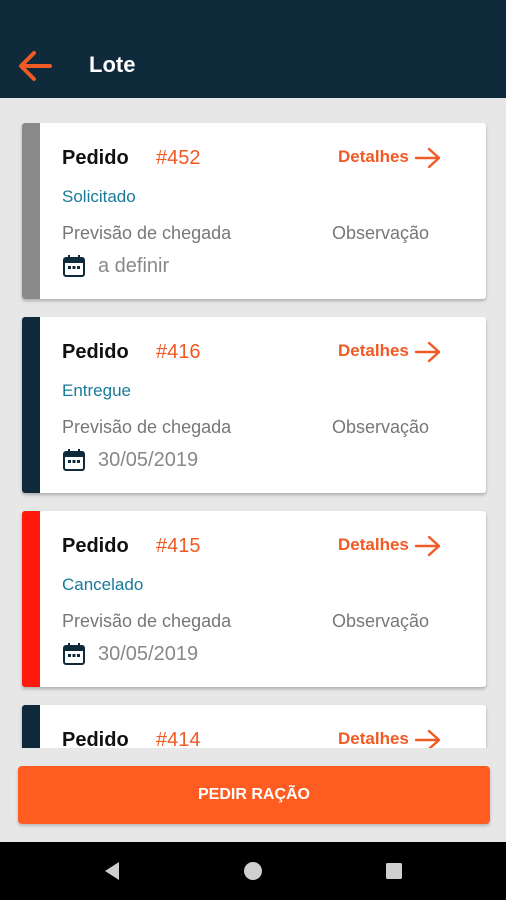 This screenshot has width=506, height=900. What do you see at coordinates (254, 726) in the screenshot?
I see `order-card: Pedido #414 Detalhes` at bounding box center [254, 726].